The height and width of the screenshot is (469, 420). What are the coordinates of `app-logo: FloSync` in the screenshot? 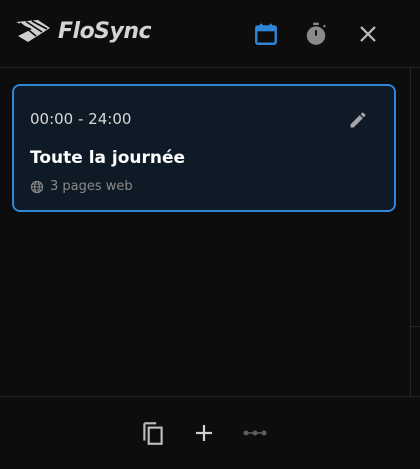 It's located at (83, 31).